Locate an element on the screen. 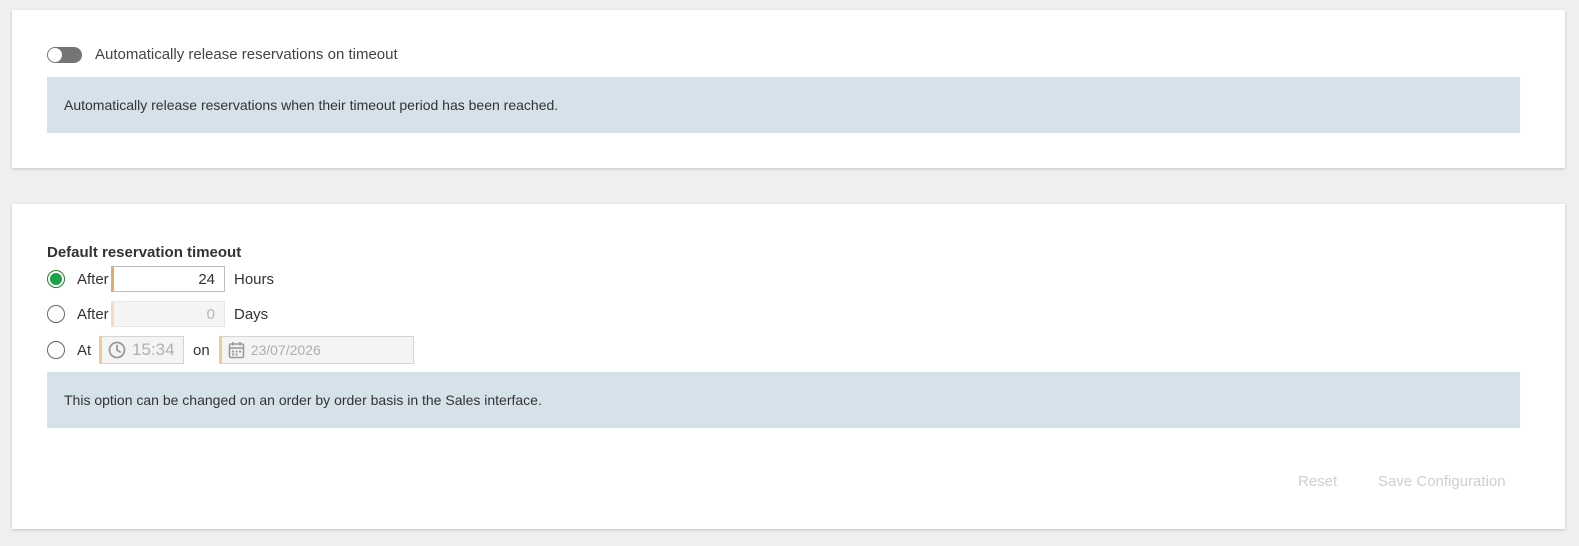 The height and width of the screenshot is (546, 1579). save-configuration-button: Save Configuration is located at coordinates (1442, 481).